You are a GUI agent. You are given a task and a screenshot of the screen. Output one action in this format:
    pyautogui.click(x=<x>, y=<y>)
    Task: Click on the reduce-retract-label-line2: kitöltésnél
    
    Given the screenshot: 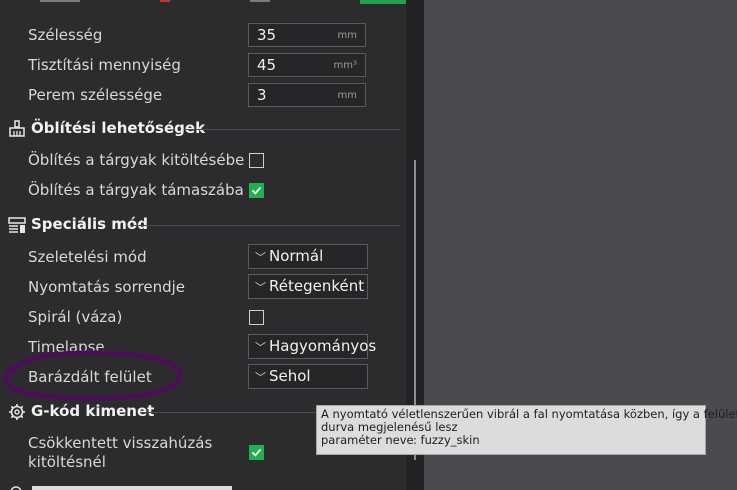 What is the action you would take?
    pyautogui.click(x=67, y=462)
    